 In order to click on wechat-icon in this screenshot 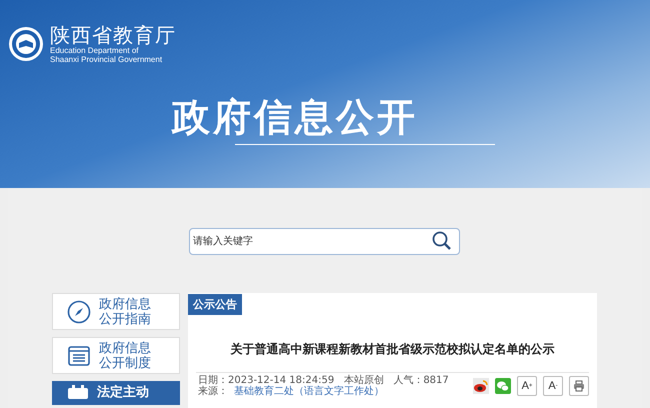, I will do `click(503, 386)`.